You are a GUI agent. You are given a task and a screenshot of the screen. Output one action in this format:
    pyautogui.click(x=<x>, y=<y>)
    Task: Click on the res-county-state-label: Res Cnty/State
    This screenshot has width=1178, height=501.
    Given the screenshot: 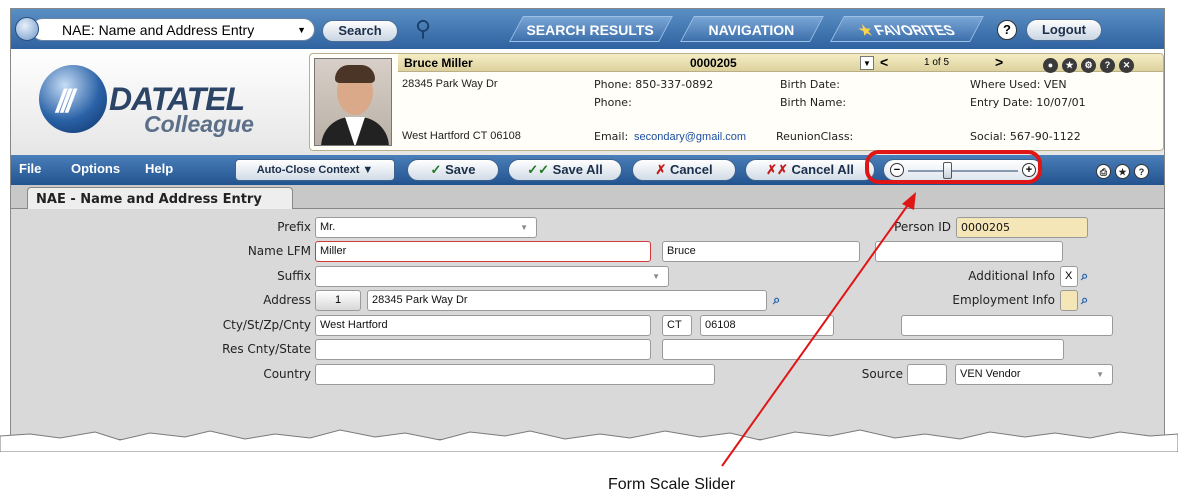 What is the action you would take?
    pyautogui.click(x=266, y=349)
    